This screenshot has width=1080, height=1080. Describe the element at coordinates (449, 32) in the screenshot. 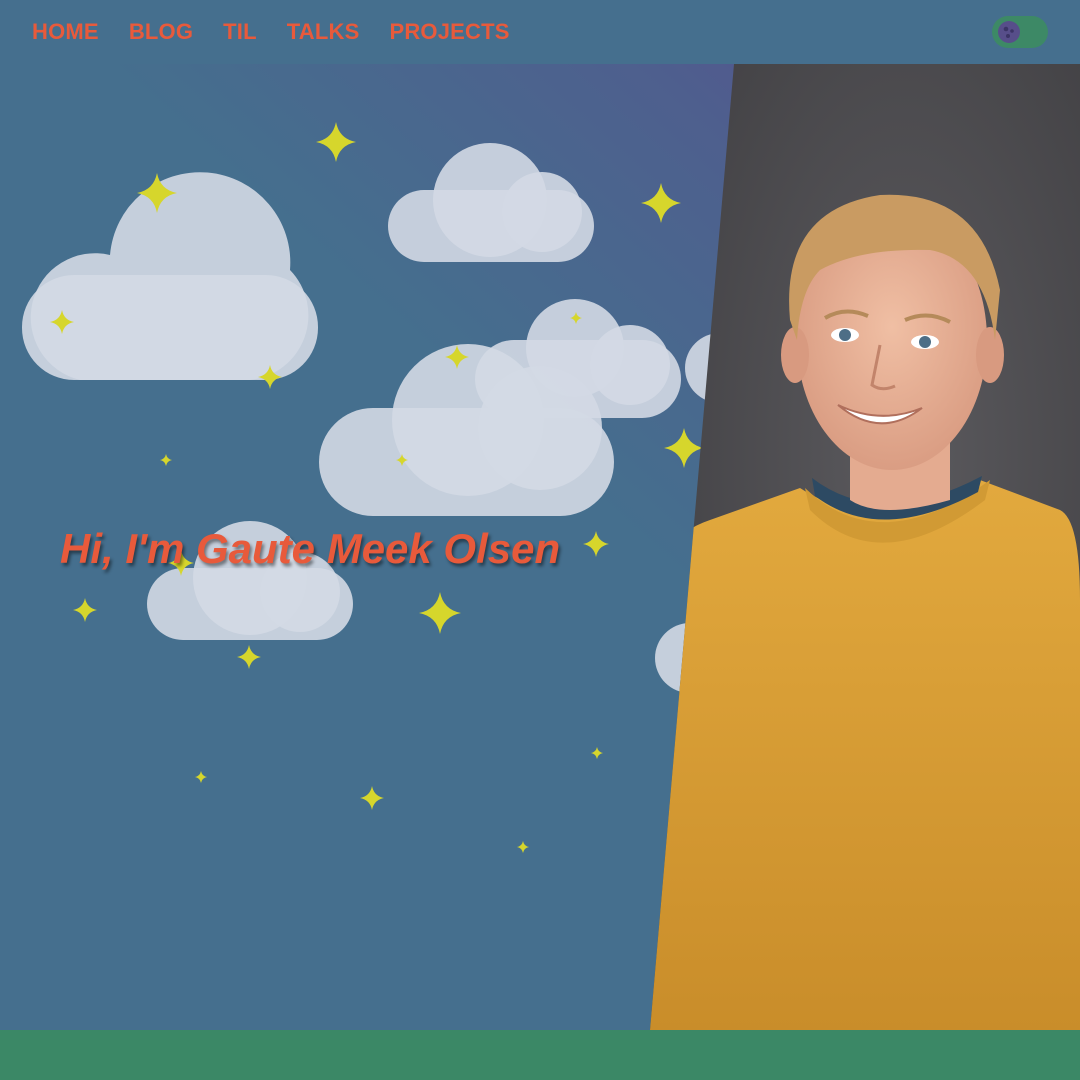

I see `nav-projects-link: PROJECTS` at that location.